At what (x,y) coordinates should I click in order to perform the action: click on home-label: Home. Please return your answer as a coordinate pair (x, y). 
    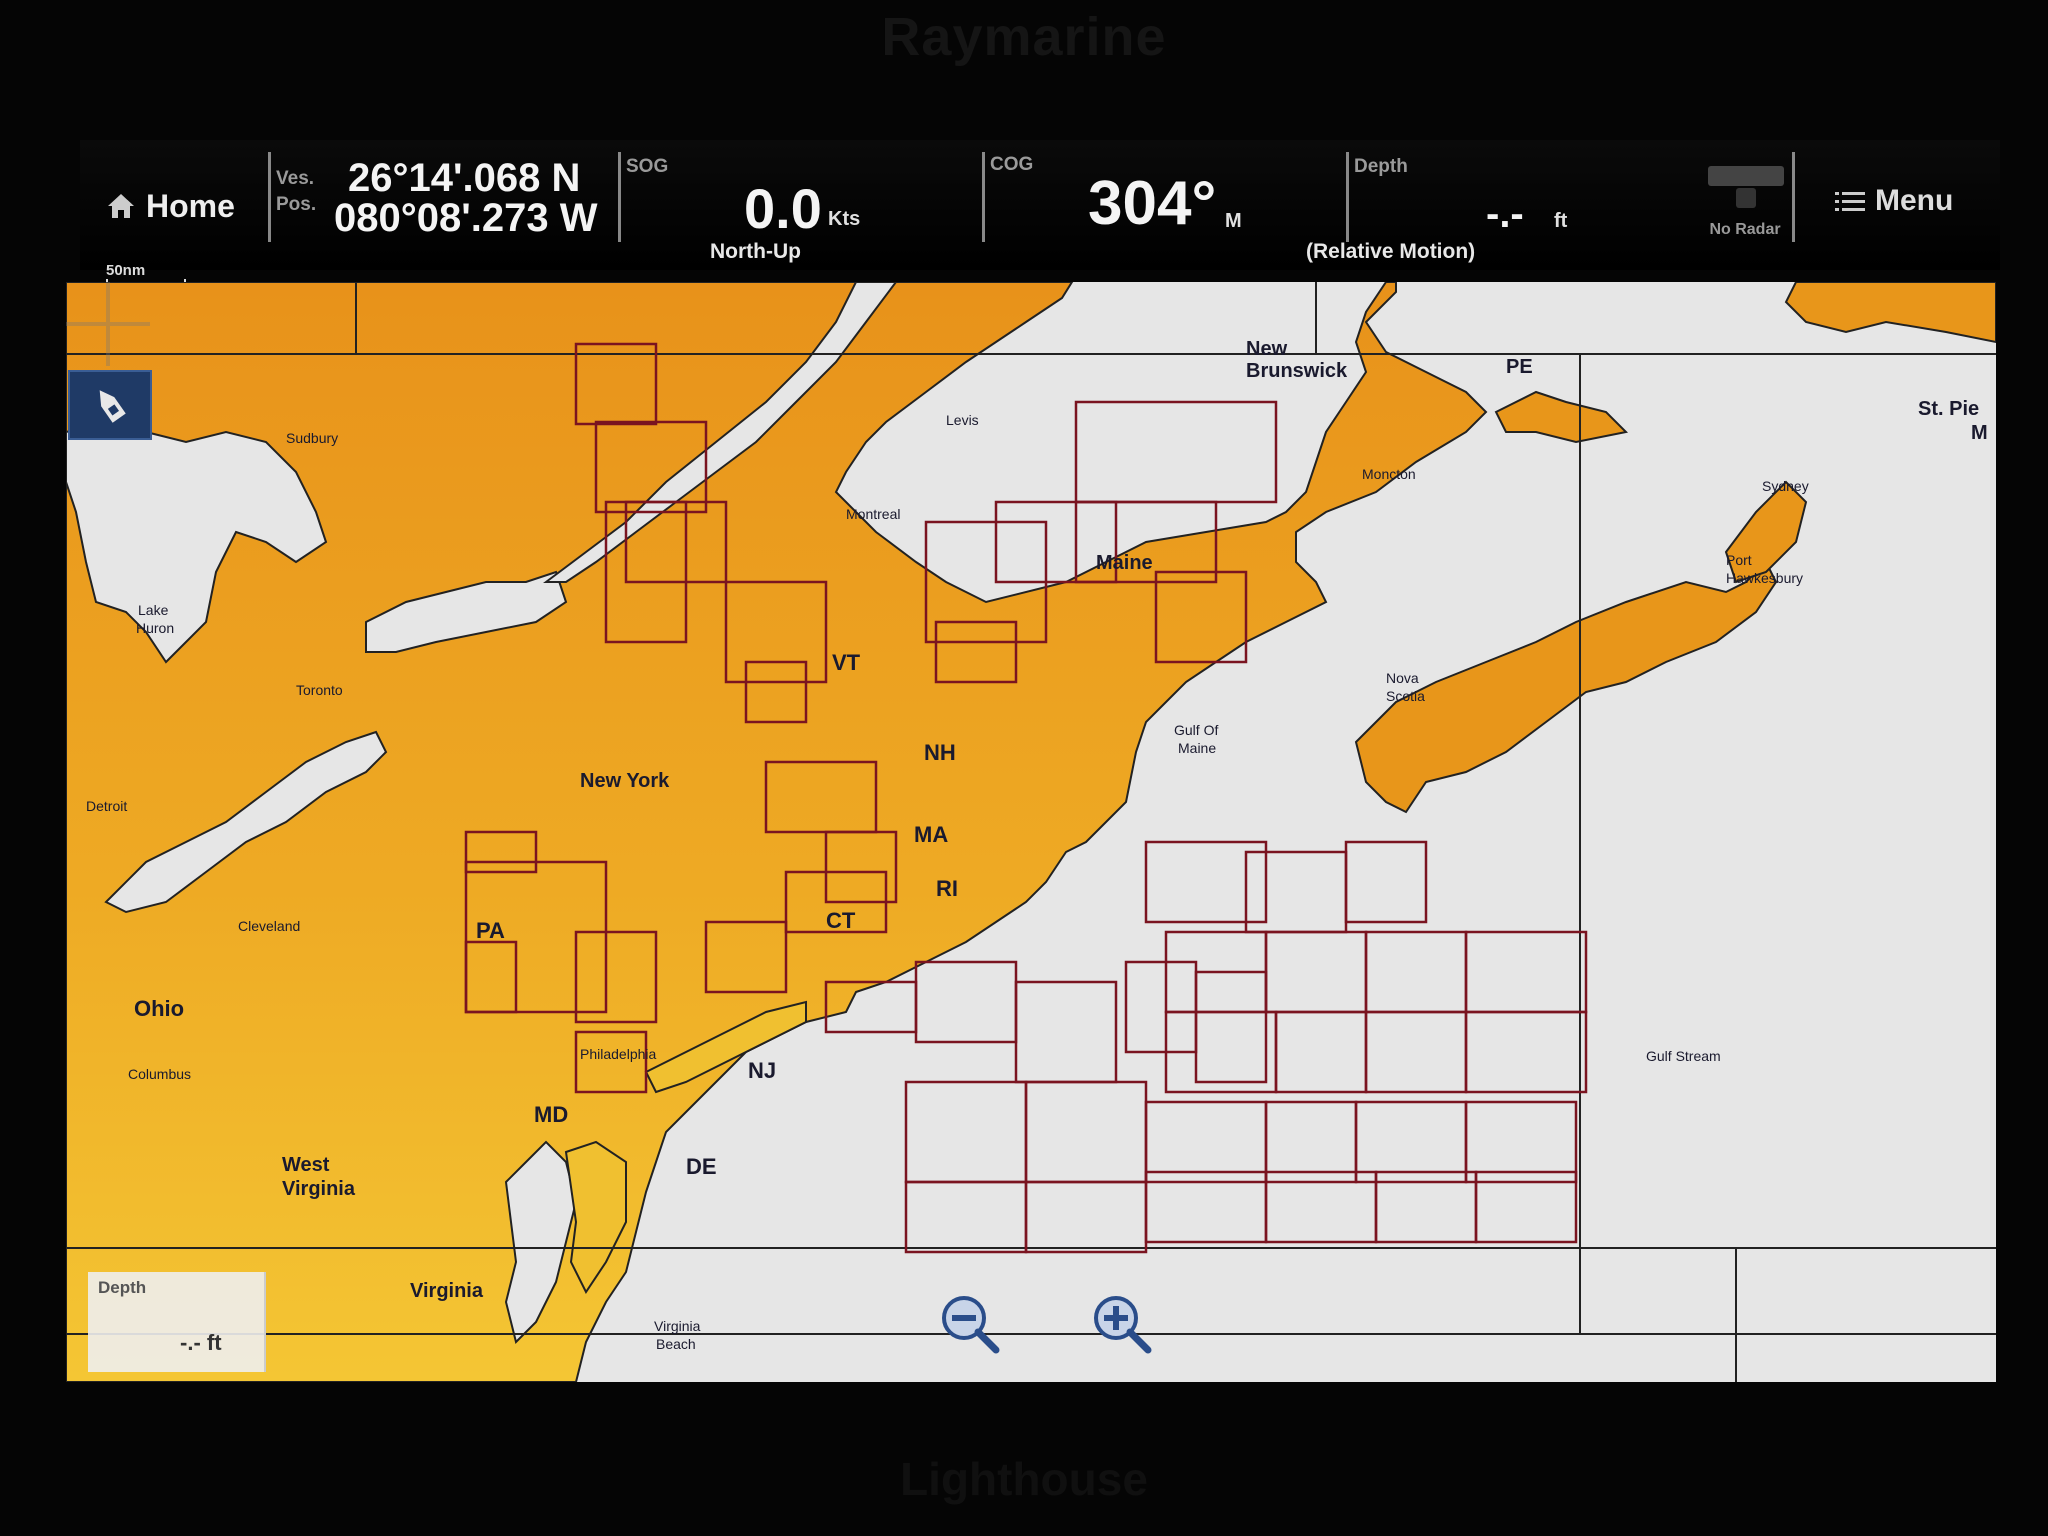
    Looking at the image, I should click on (190, 205).